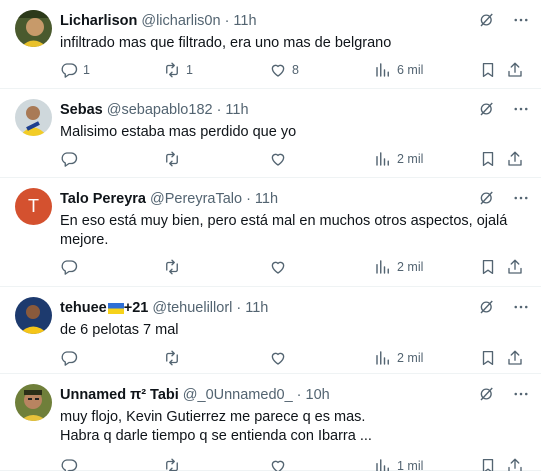  I want to click on author-handle: @sebapablo182, so click(160, 110).